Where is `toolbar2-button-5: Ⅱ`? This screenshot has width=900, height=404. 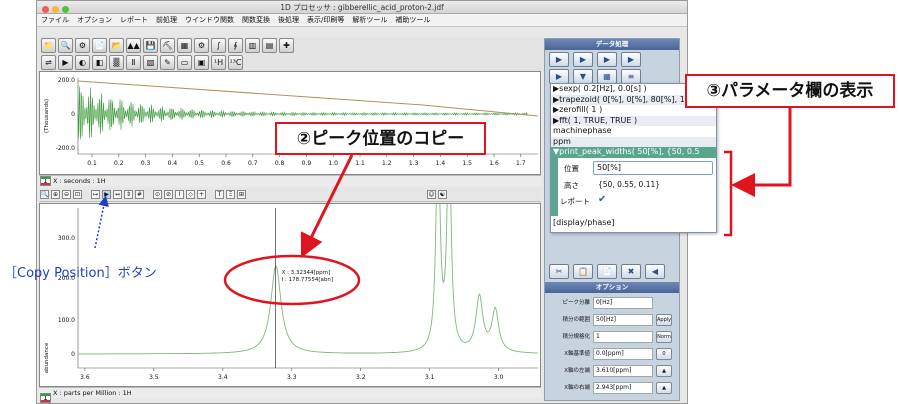
toolbar2-button-5: Ⅱ is located at coordinates (133, 62).